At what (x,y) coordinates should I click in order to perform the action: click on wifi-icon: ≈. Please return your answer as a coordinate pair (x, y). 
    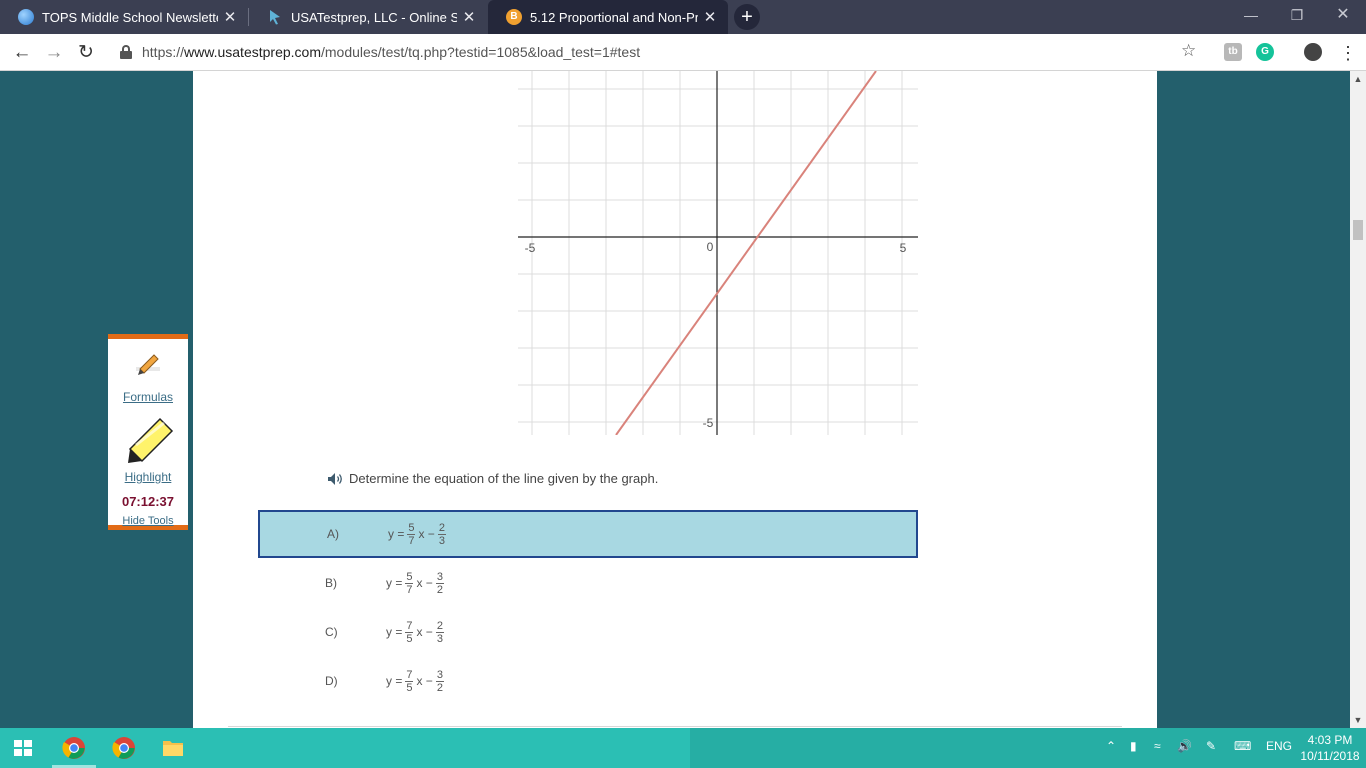
    Looking at the image, I should click on (1157, 746).